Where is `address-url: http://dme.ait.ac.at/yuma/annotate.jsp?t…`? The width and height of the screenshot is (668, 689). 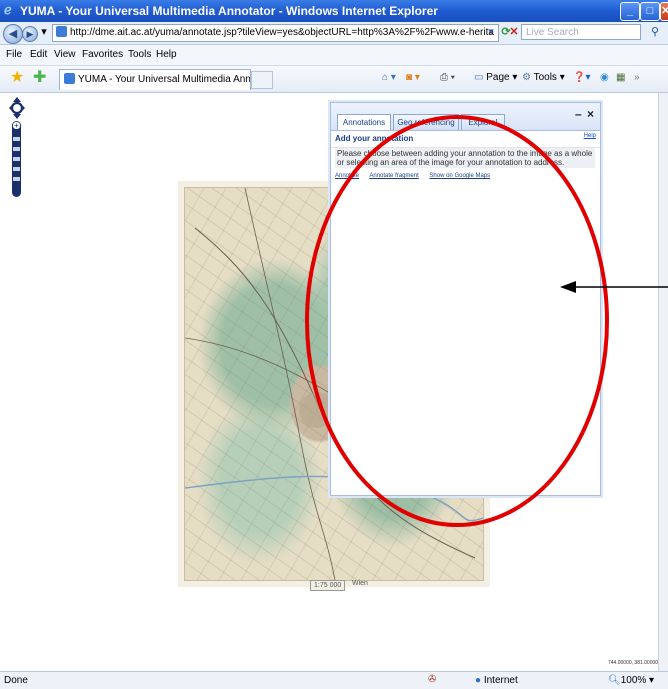 address-url: http://dme.ait.ac.at/yuma/annotate.jsp?t… is located at coordinates (282, 32).